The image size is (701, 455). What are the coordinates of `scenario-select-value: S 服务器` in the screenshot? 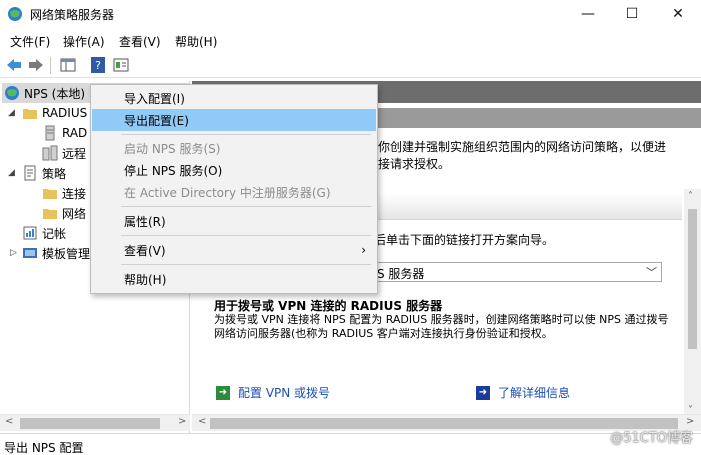 It's located at (401, 274).